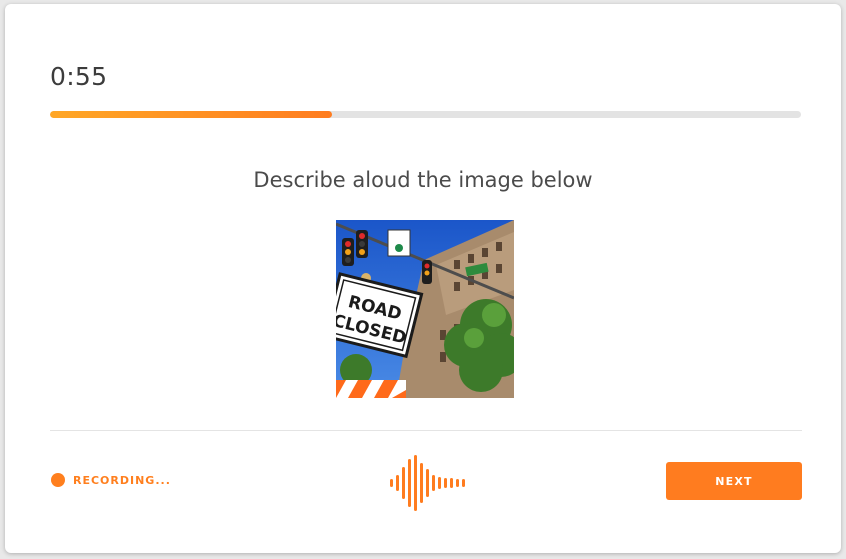 The height and width of the screenshot is (559, 846). Describe the element at coordinates (425, 114) in the screenshot. I see `progress-bar` at that location.